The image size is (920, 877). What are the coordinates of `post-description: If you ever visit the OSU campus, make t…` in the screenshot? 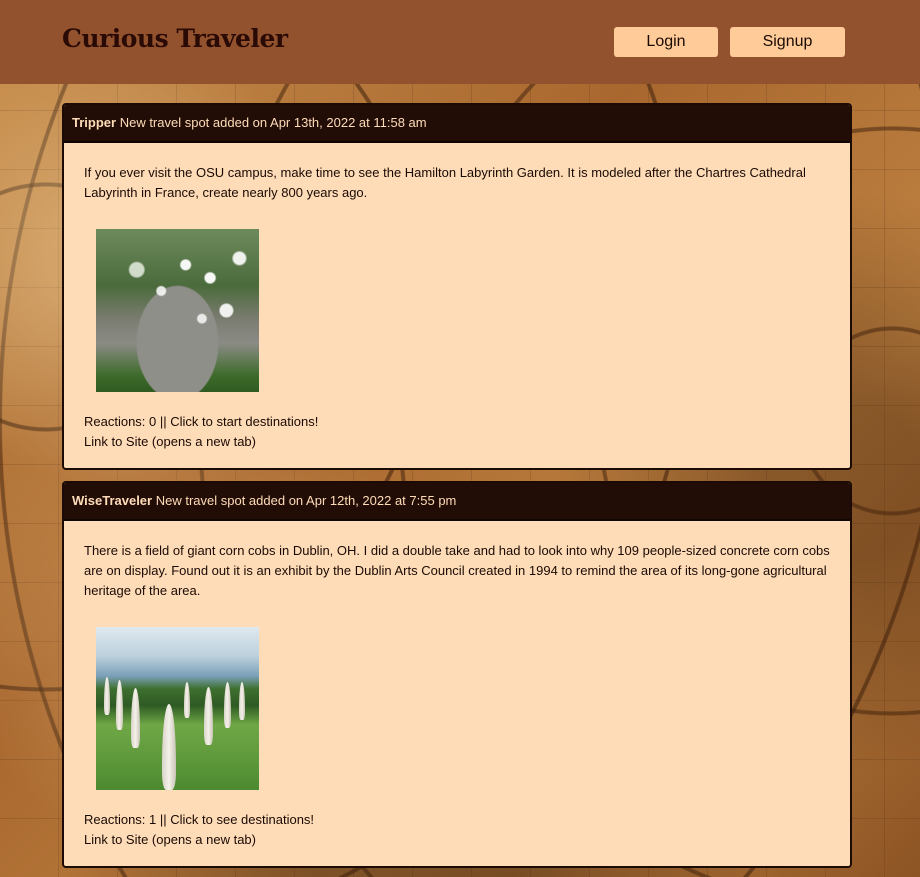 It's located at (445, 182).